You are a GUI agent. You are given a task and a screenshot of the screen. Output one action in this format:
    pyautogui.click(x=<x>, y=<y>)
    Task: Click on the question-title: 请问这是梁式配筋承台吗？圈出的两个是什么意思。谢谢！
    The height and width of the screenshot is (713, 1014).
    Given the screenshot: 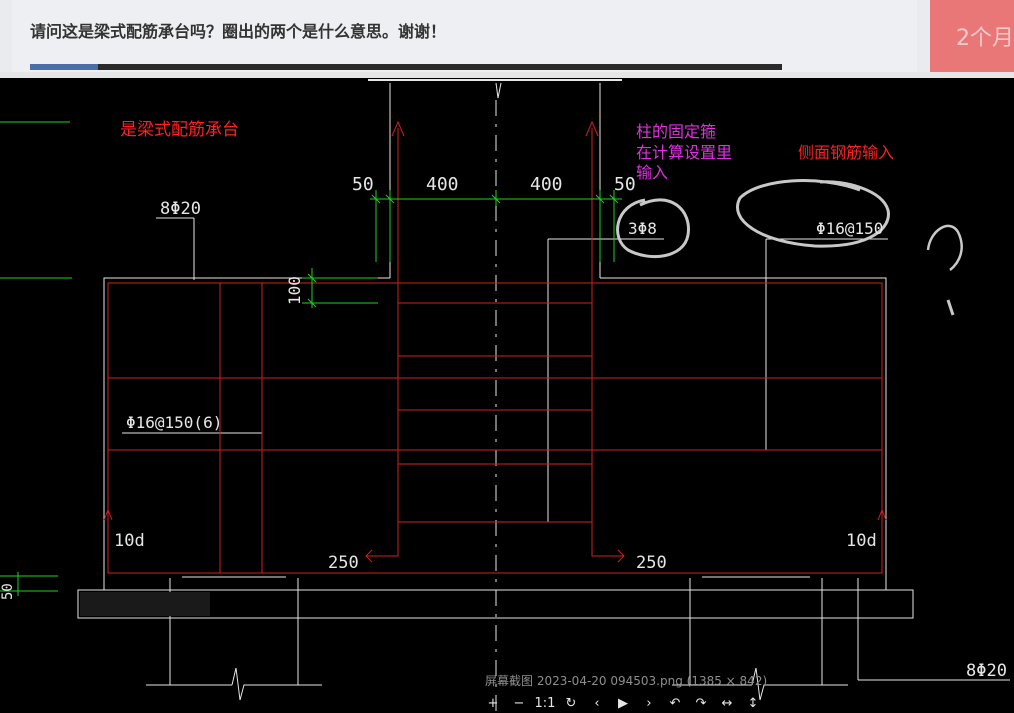 What is the action you would take?
    pyautogui.click(x=238, y=30)
    